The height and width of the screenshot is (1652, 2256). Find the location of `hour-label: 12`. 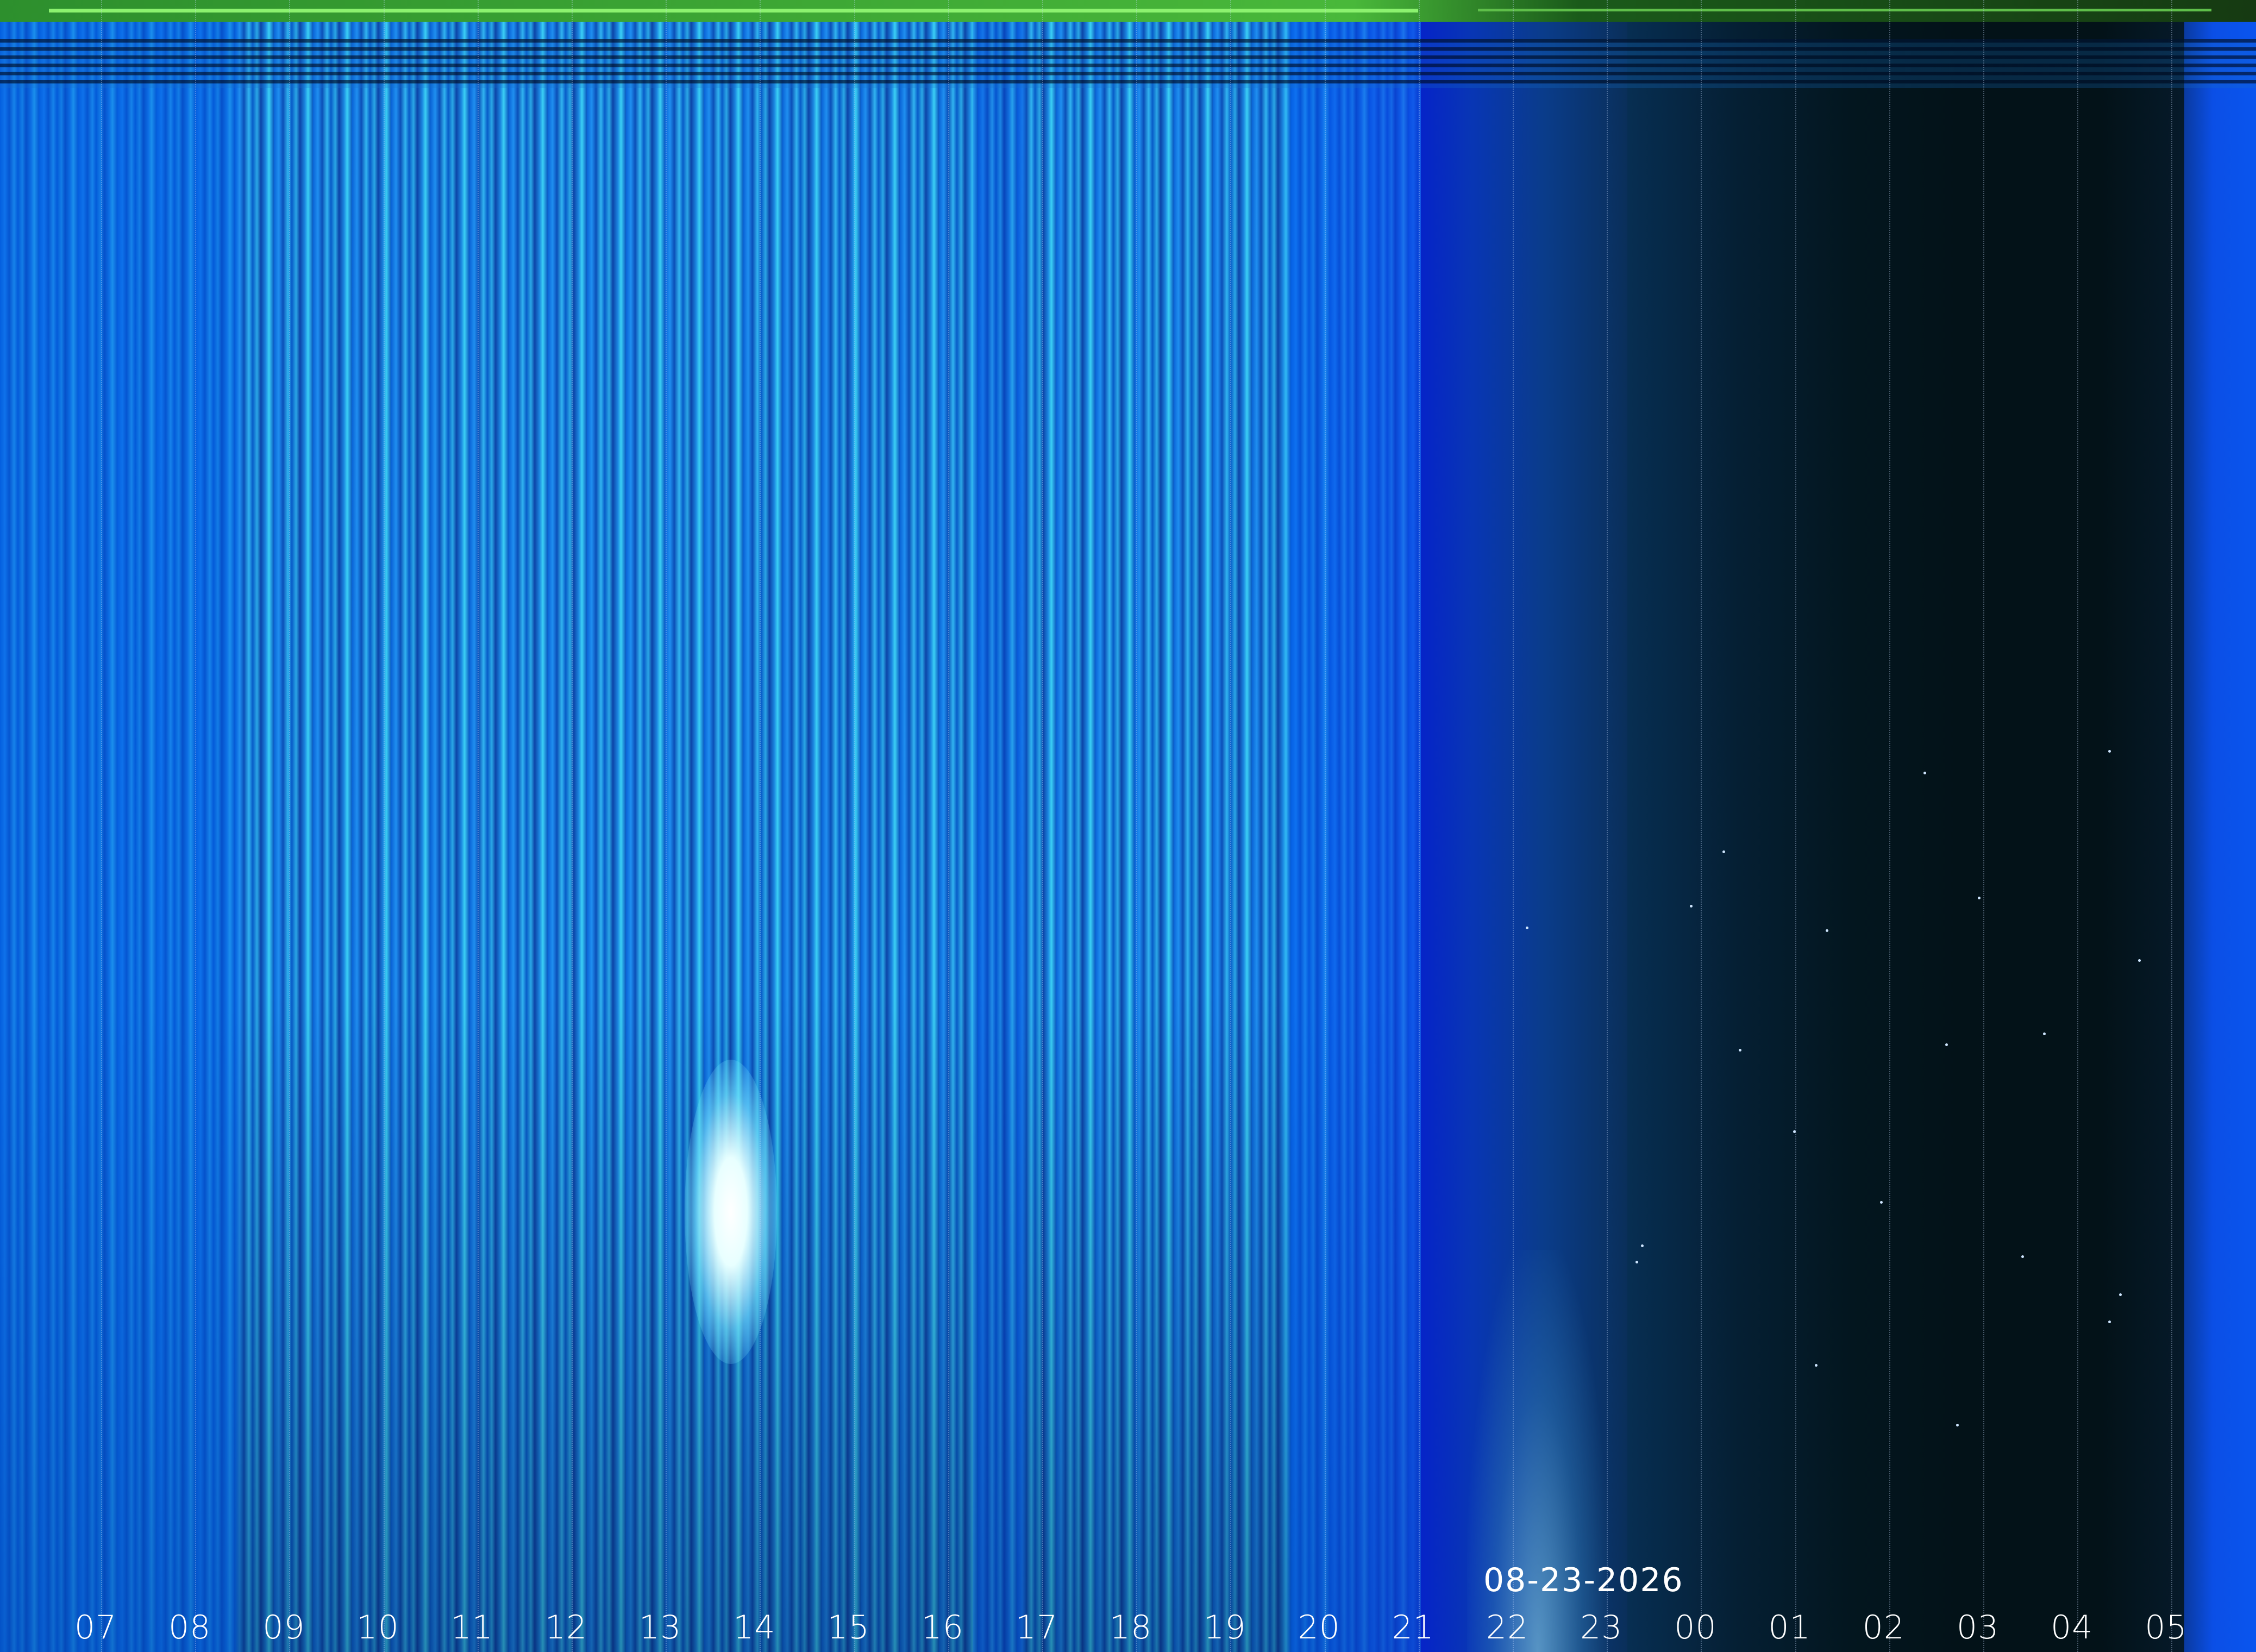

hour-label: 12 is located at coordinates (566, 1628).